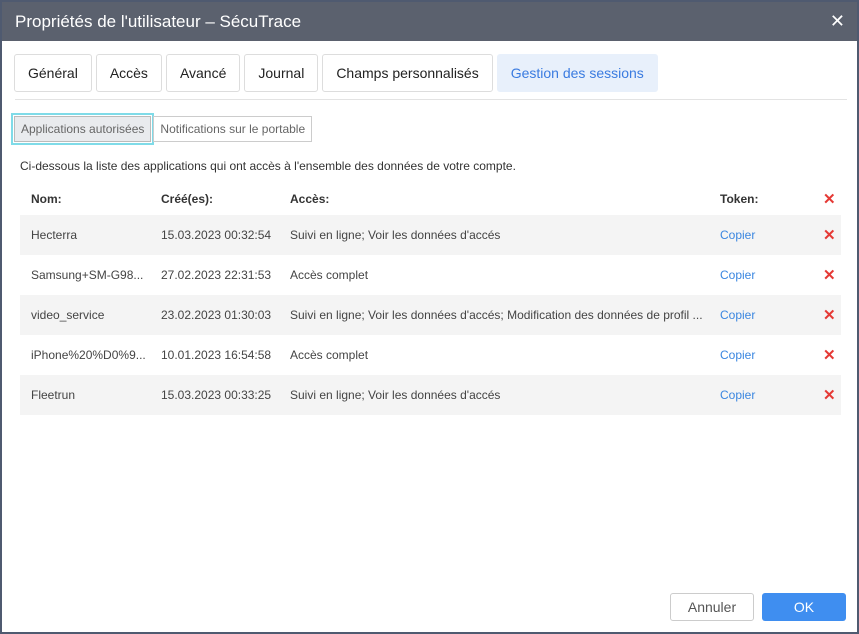  Describe the element at coordinates (68, 315) in the screenshot. I see `app-name: video_service` at that location.